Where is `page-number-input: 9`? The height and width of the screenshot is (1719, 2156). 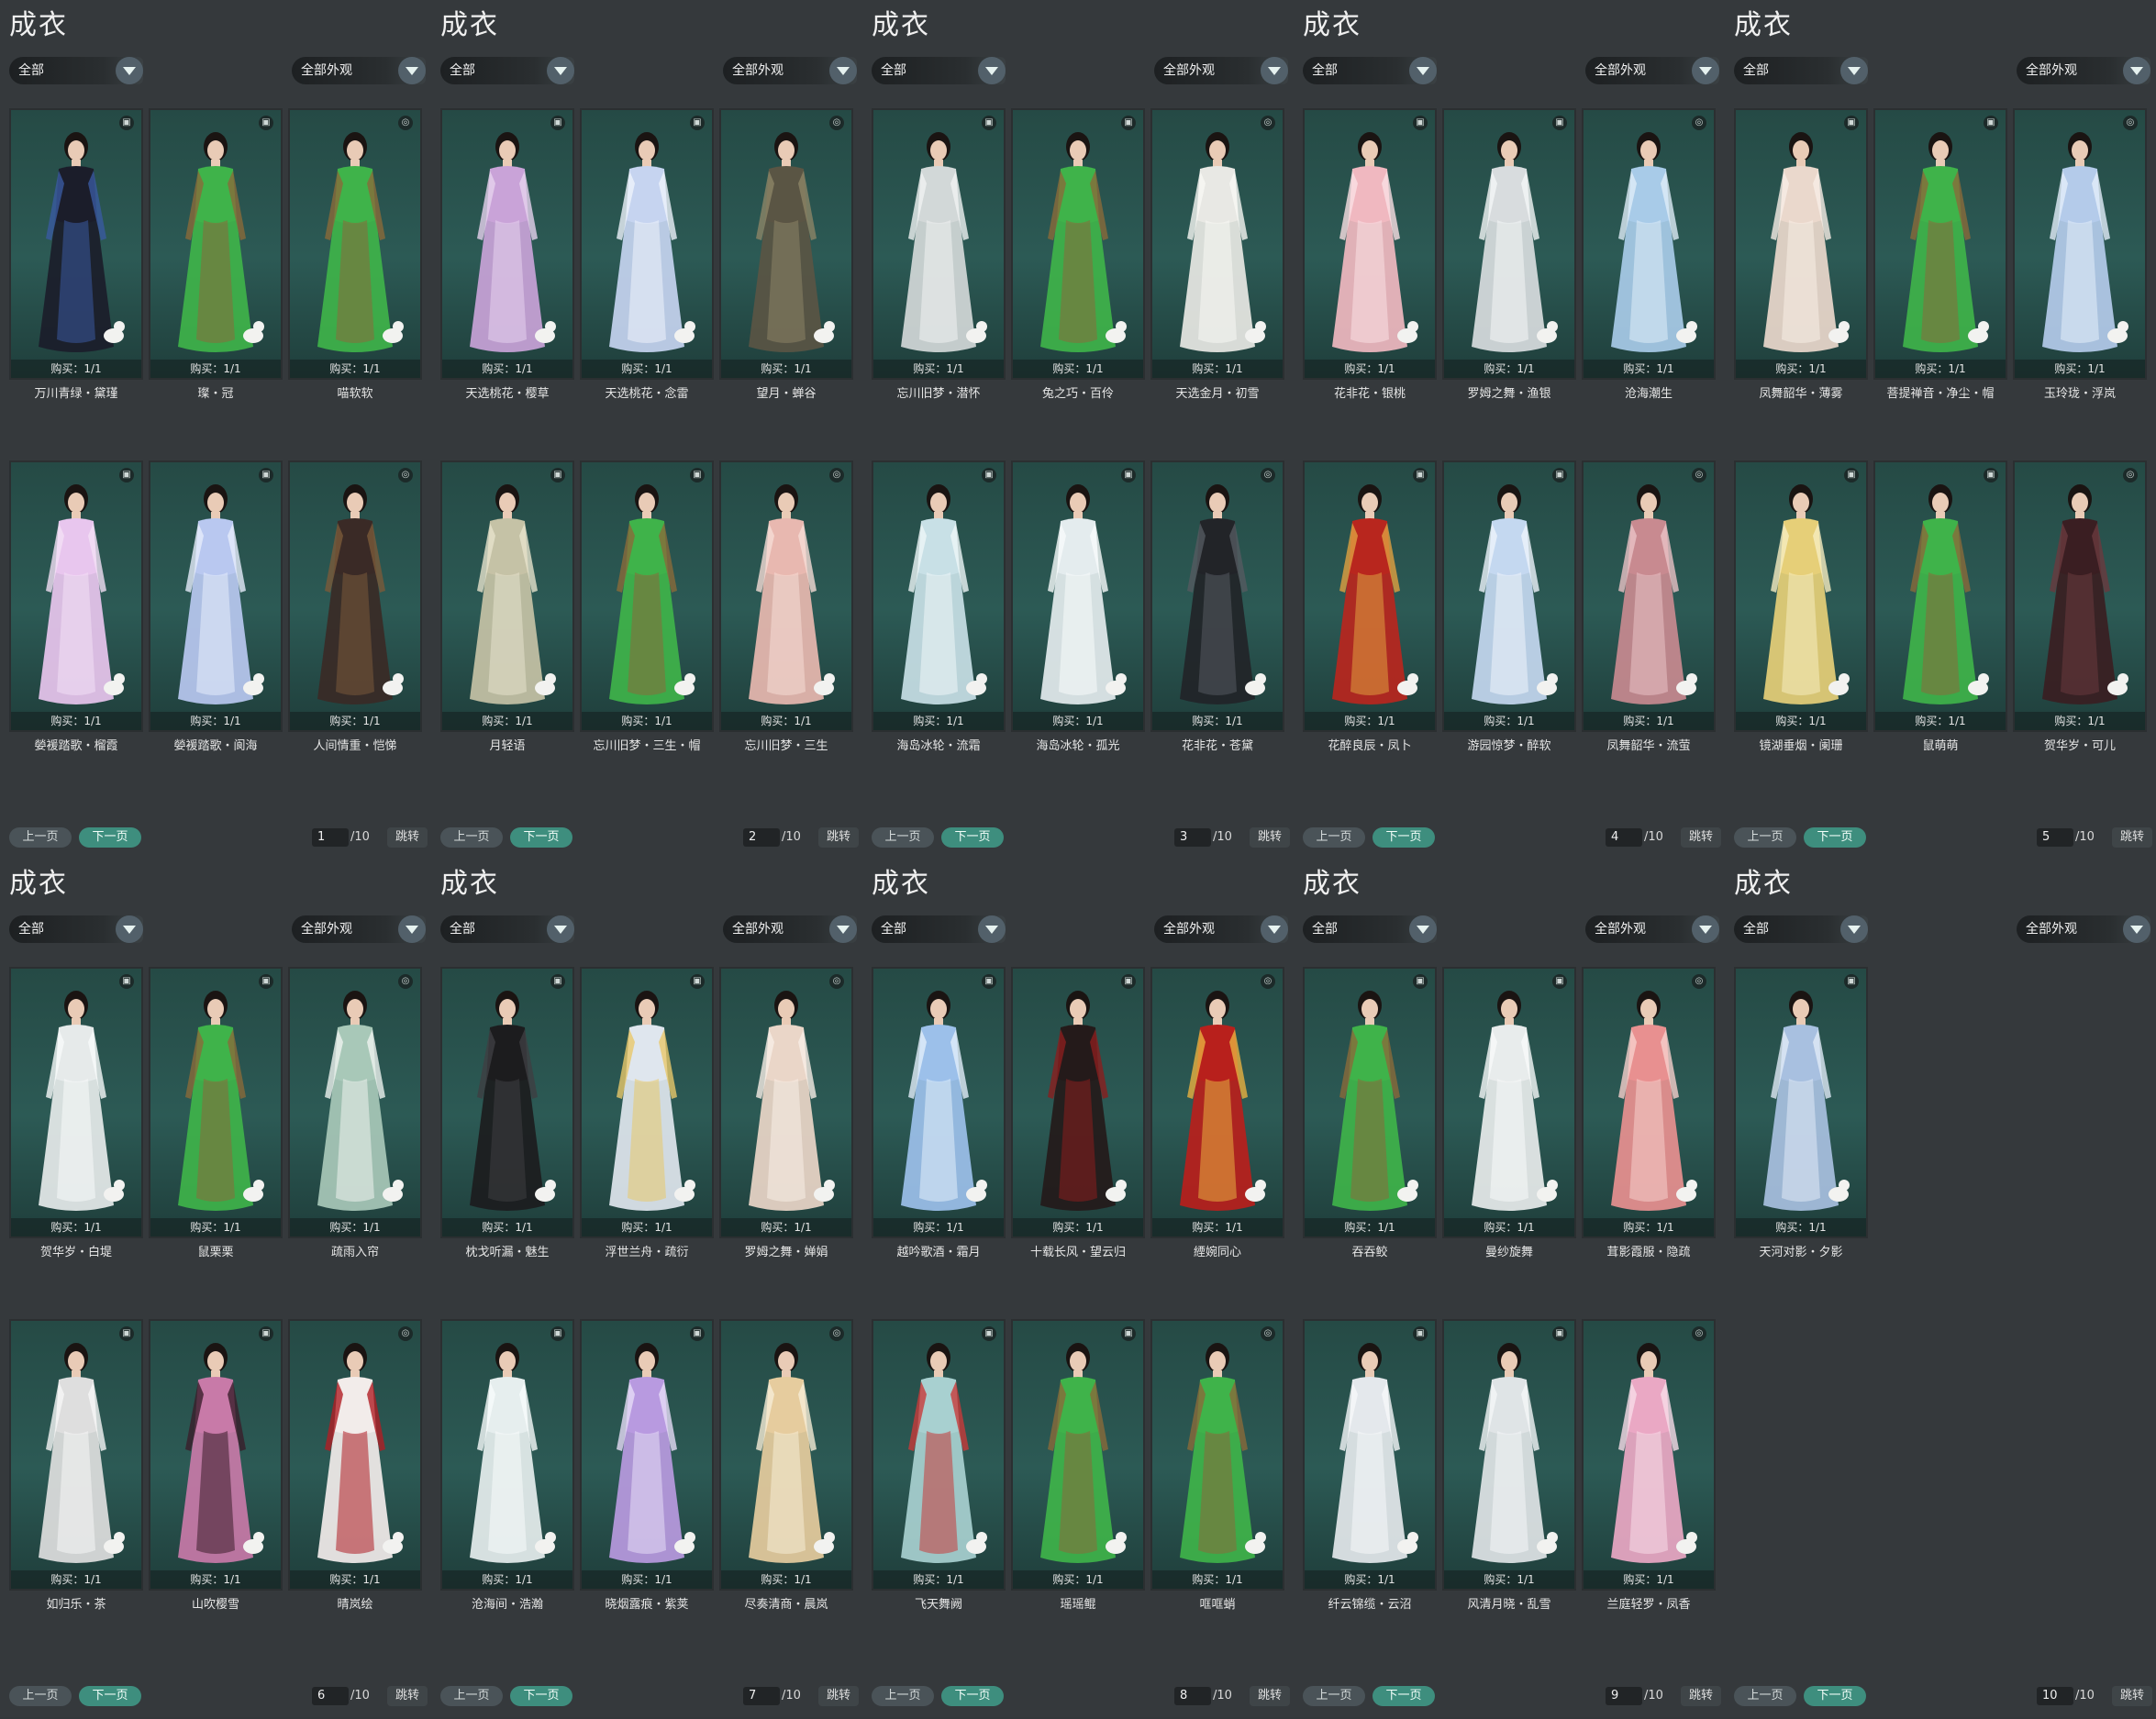 page-number-input: 9 is located at coordinates (1624, 1696).